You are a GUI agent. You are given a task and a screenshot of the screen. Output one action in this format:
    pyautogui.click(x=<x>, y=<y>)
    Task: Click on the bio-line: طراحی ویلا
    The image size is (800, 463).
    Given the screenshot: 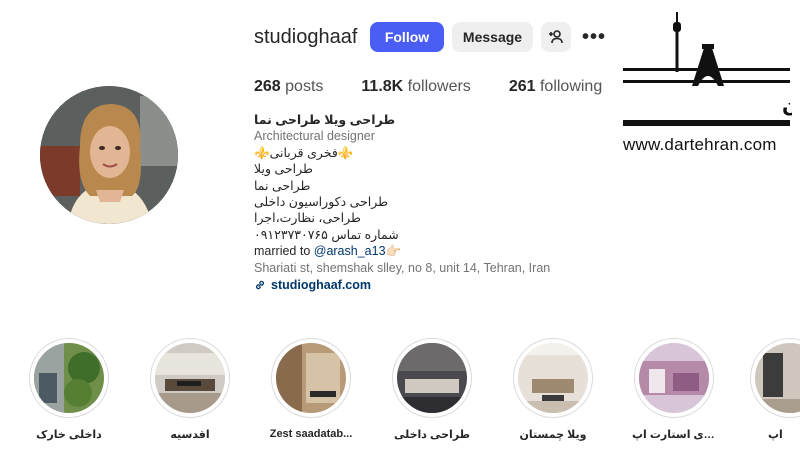 What is the action you would take?
    pyautogui.click(x=283, y=169)
    